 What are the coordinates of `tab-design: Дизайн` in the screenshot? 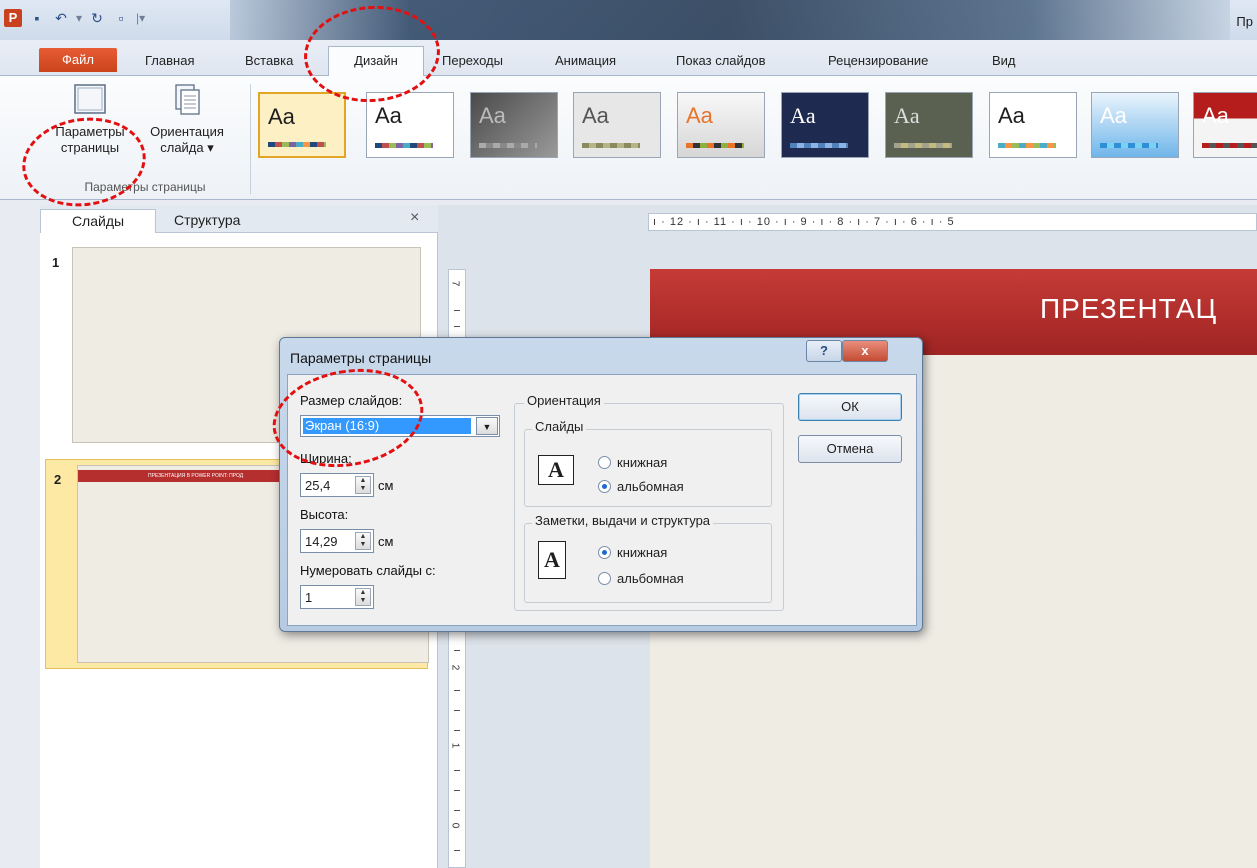 It's located at (376, 61).